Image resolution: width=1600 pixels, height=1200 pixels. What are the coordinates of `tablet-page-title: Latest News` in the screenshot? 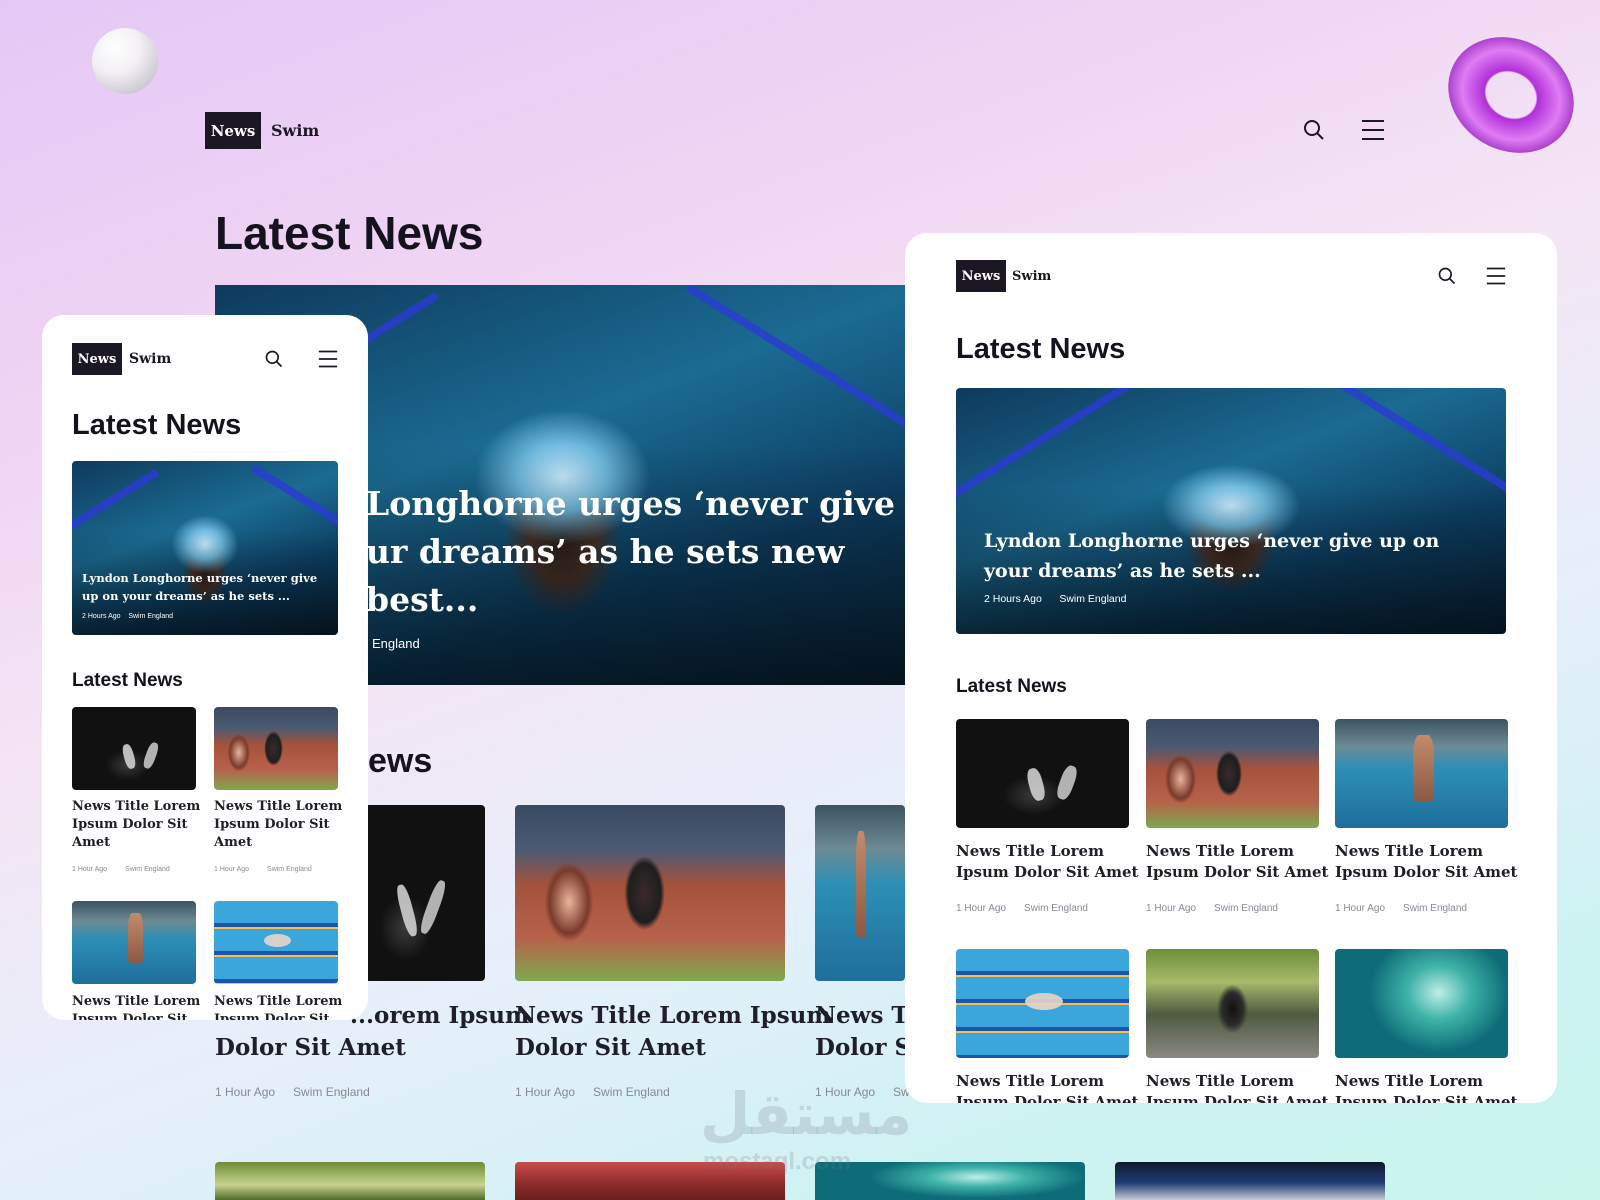 It's located at (1041, 349).